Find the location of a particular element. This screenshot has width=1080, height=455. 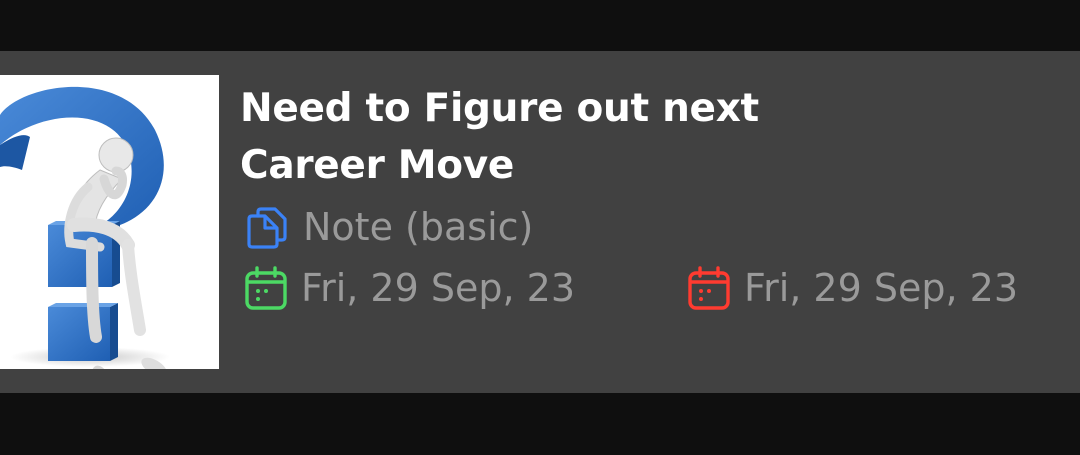

due-date: Fri, 29 Sep, 23 is located at coordinates (881, 288).